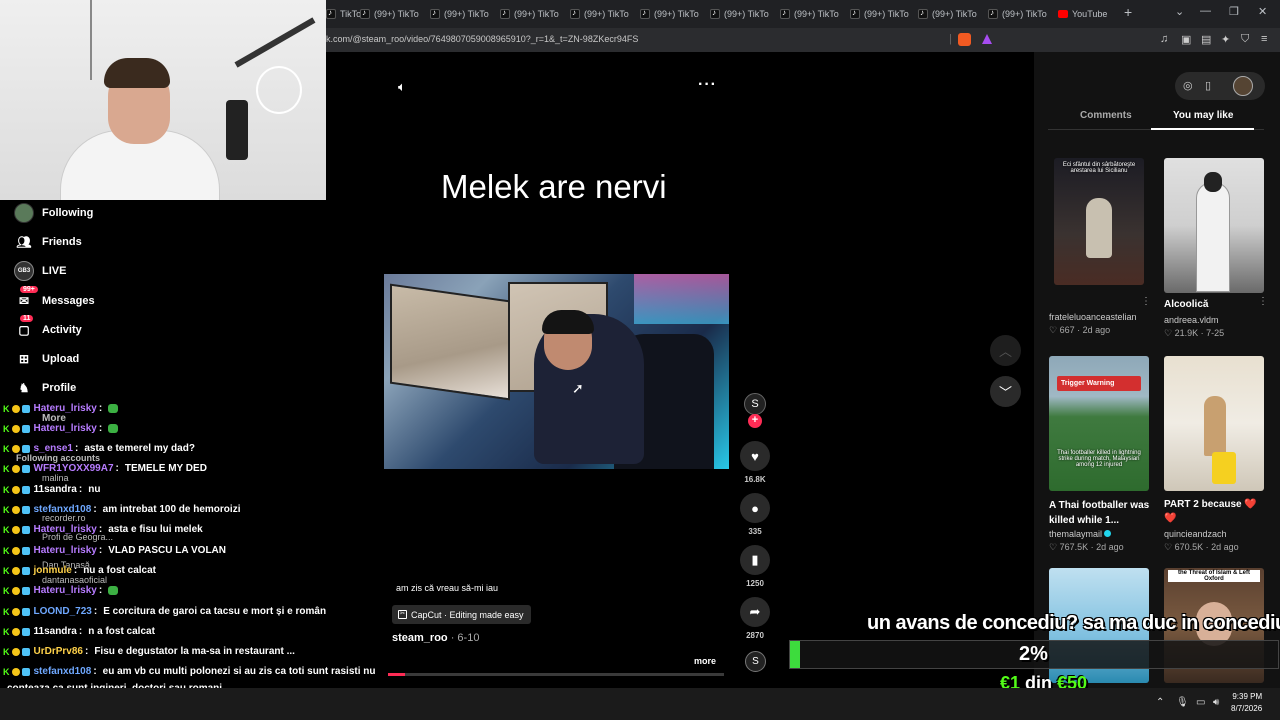  Describe the element at coordinates (1186, 304) in the screenshot. I see `card-title: Alcoolică` at that location.